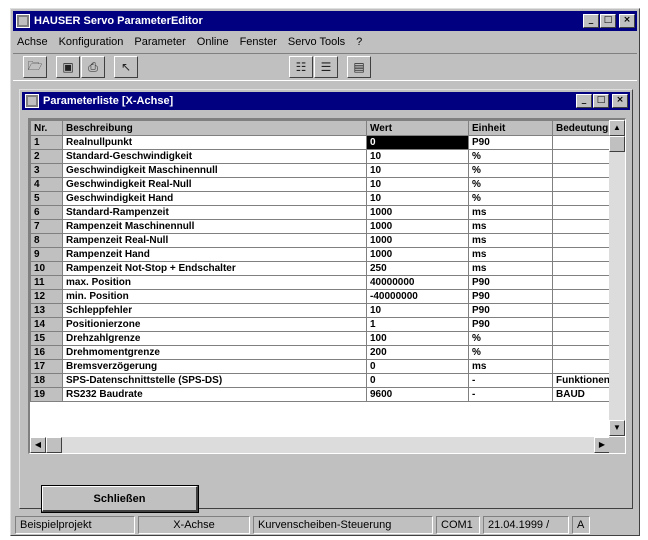 Image resolution: width=648 pixels, height=540 pixels. Describe the element at coordinates (32, 101) in the screenshot. I see `document-icon` at that location.